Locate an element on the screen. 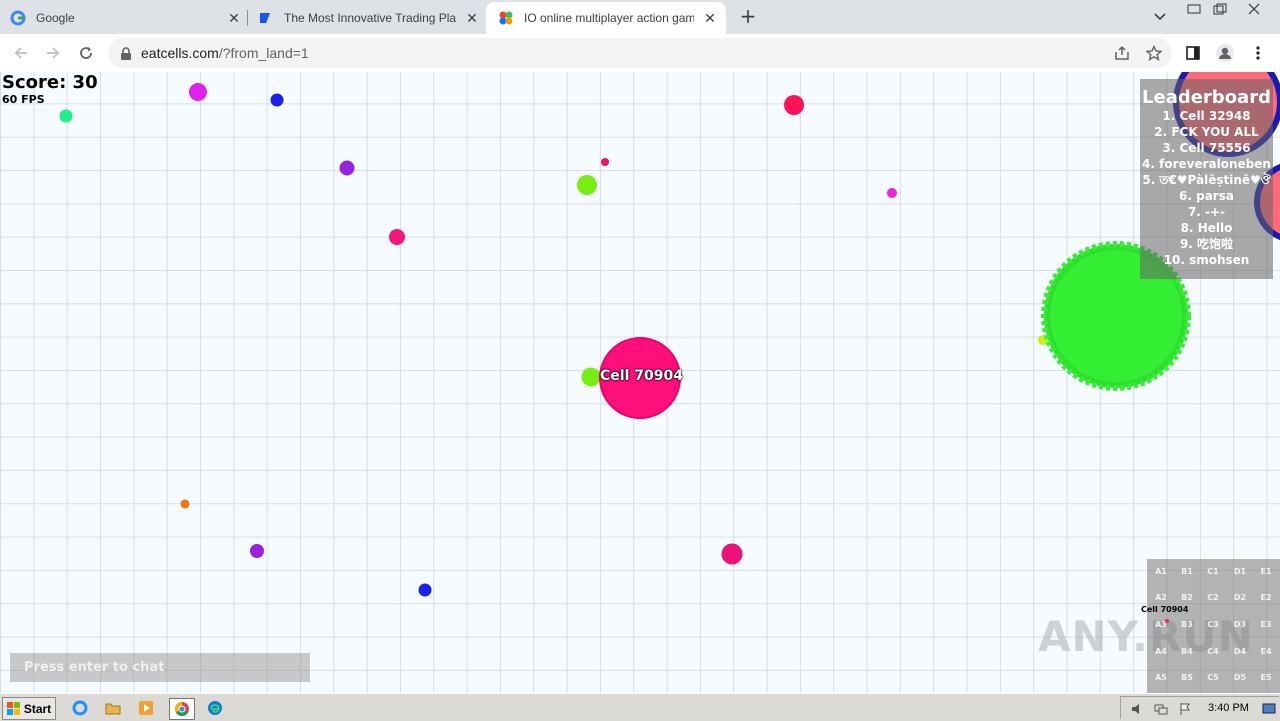  media-player-icon is located at coordinates (146, 708).